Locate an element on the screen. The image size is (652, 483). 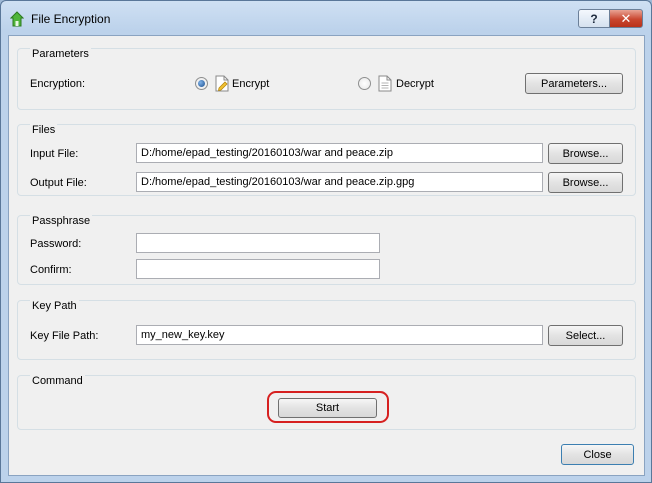
key-file-path-label: Key File Path: is located at coordinates (64, 336).